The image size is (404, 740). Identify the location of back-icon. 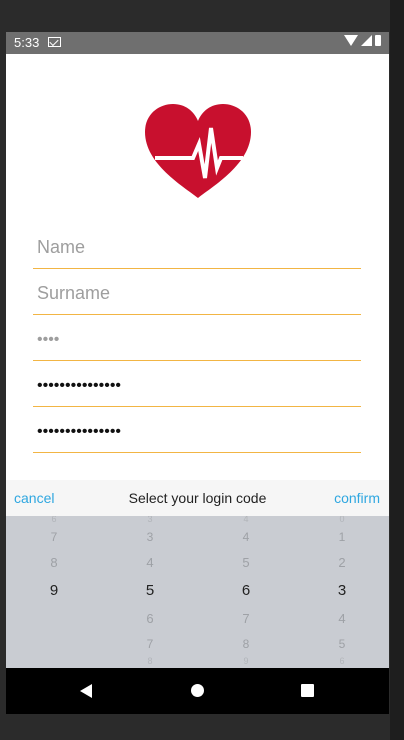
(86, 691).